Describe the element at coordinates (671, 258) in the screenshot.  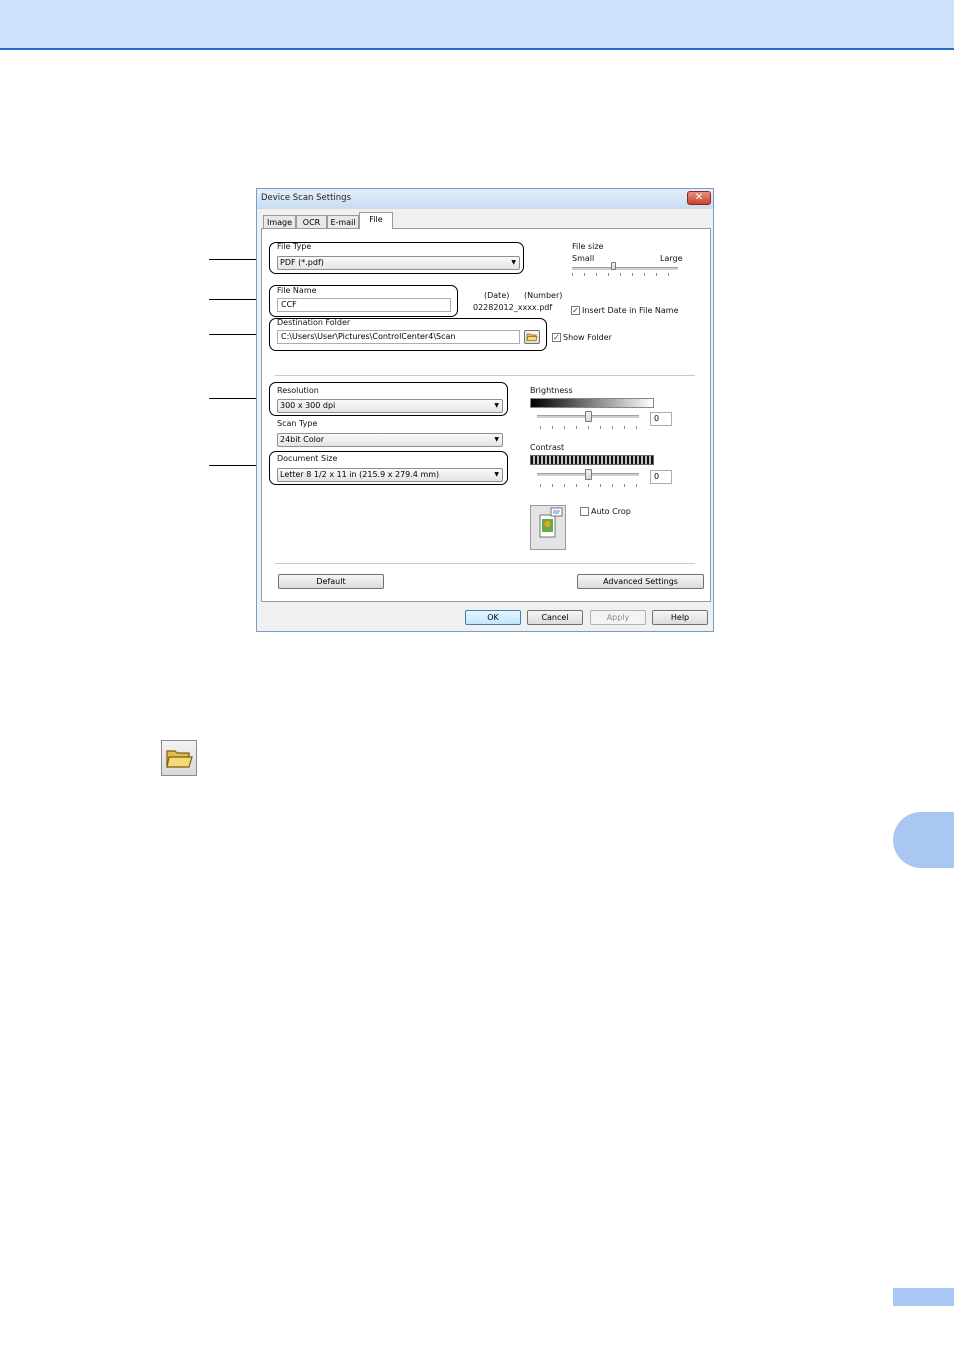
I see `file-size-large-label: Large` at that location.